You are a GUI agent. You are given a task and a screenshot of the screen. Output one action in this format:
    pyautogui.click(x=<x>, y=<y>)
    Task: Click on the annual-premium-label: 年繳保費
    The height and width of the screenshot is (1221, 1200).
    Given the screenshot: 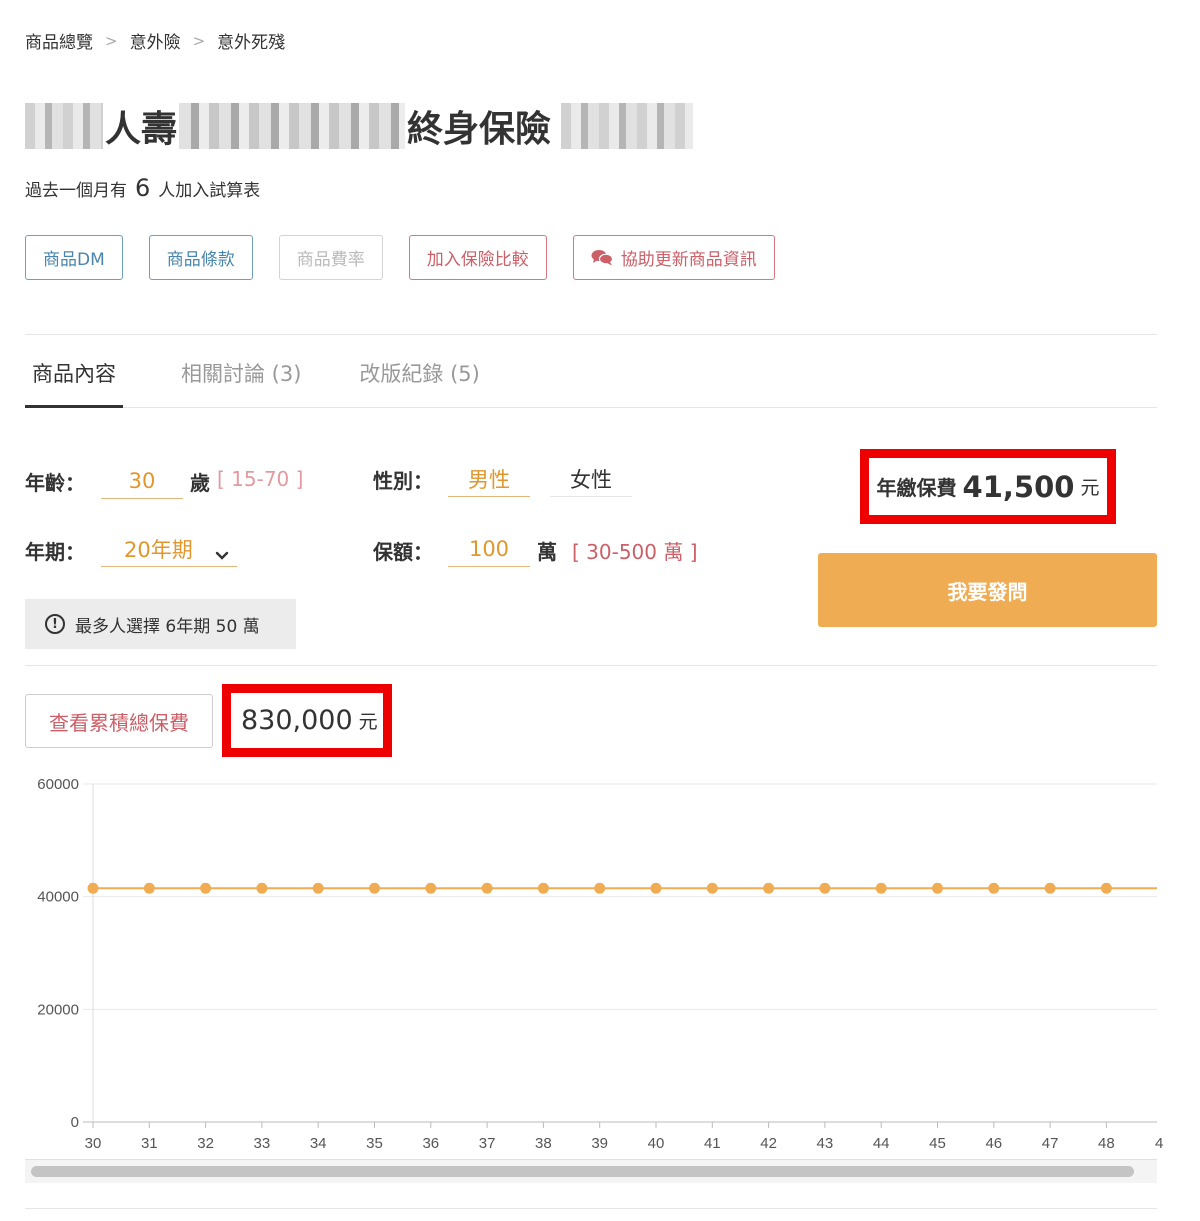 What is the action you would take?
    pyautogui.click(x=916, y=488)
    